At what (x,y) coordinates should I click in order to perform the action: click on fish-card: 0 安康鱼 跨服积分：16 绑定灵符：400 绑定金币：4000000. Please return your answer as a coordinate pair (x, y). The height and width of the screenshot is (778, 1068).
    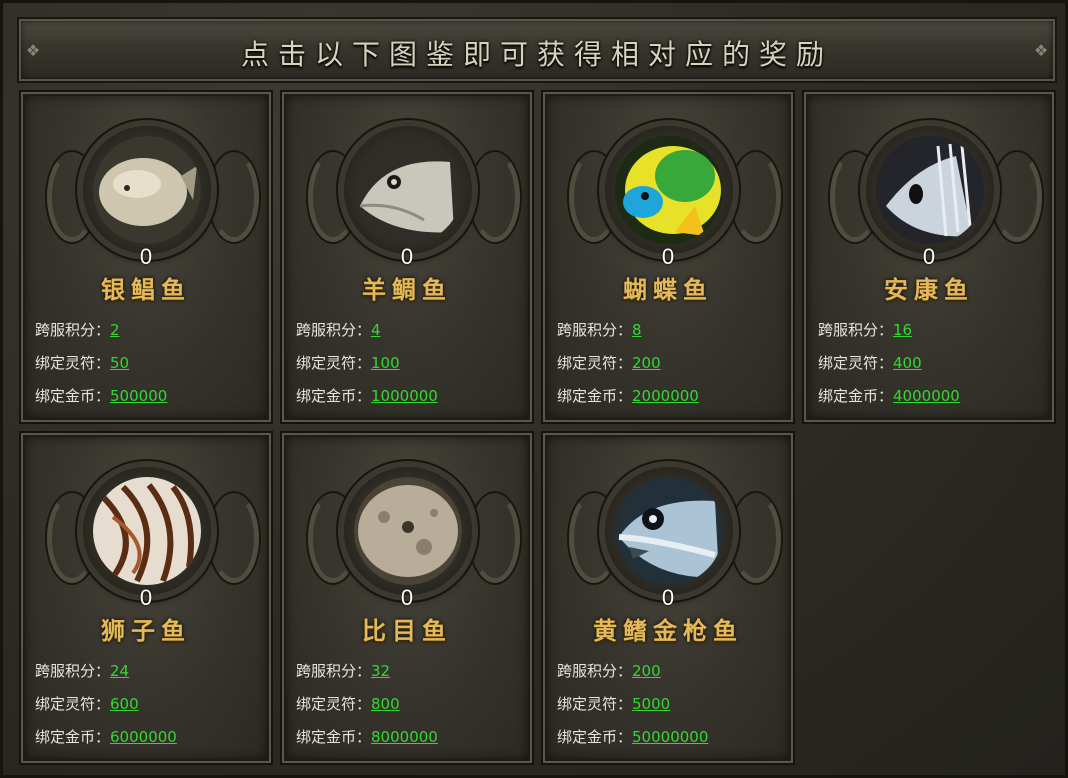
    Looking at the image, I should click on (929, 257).